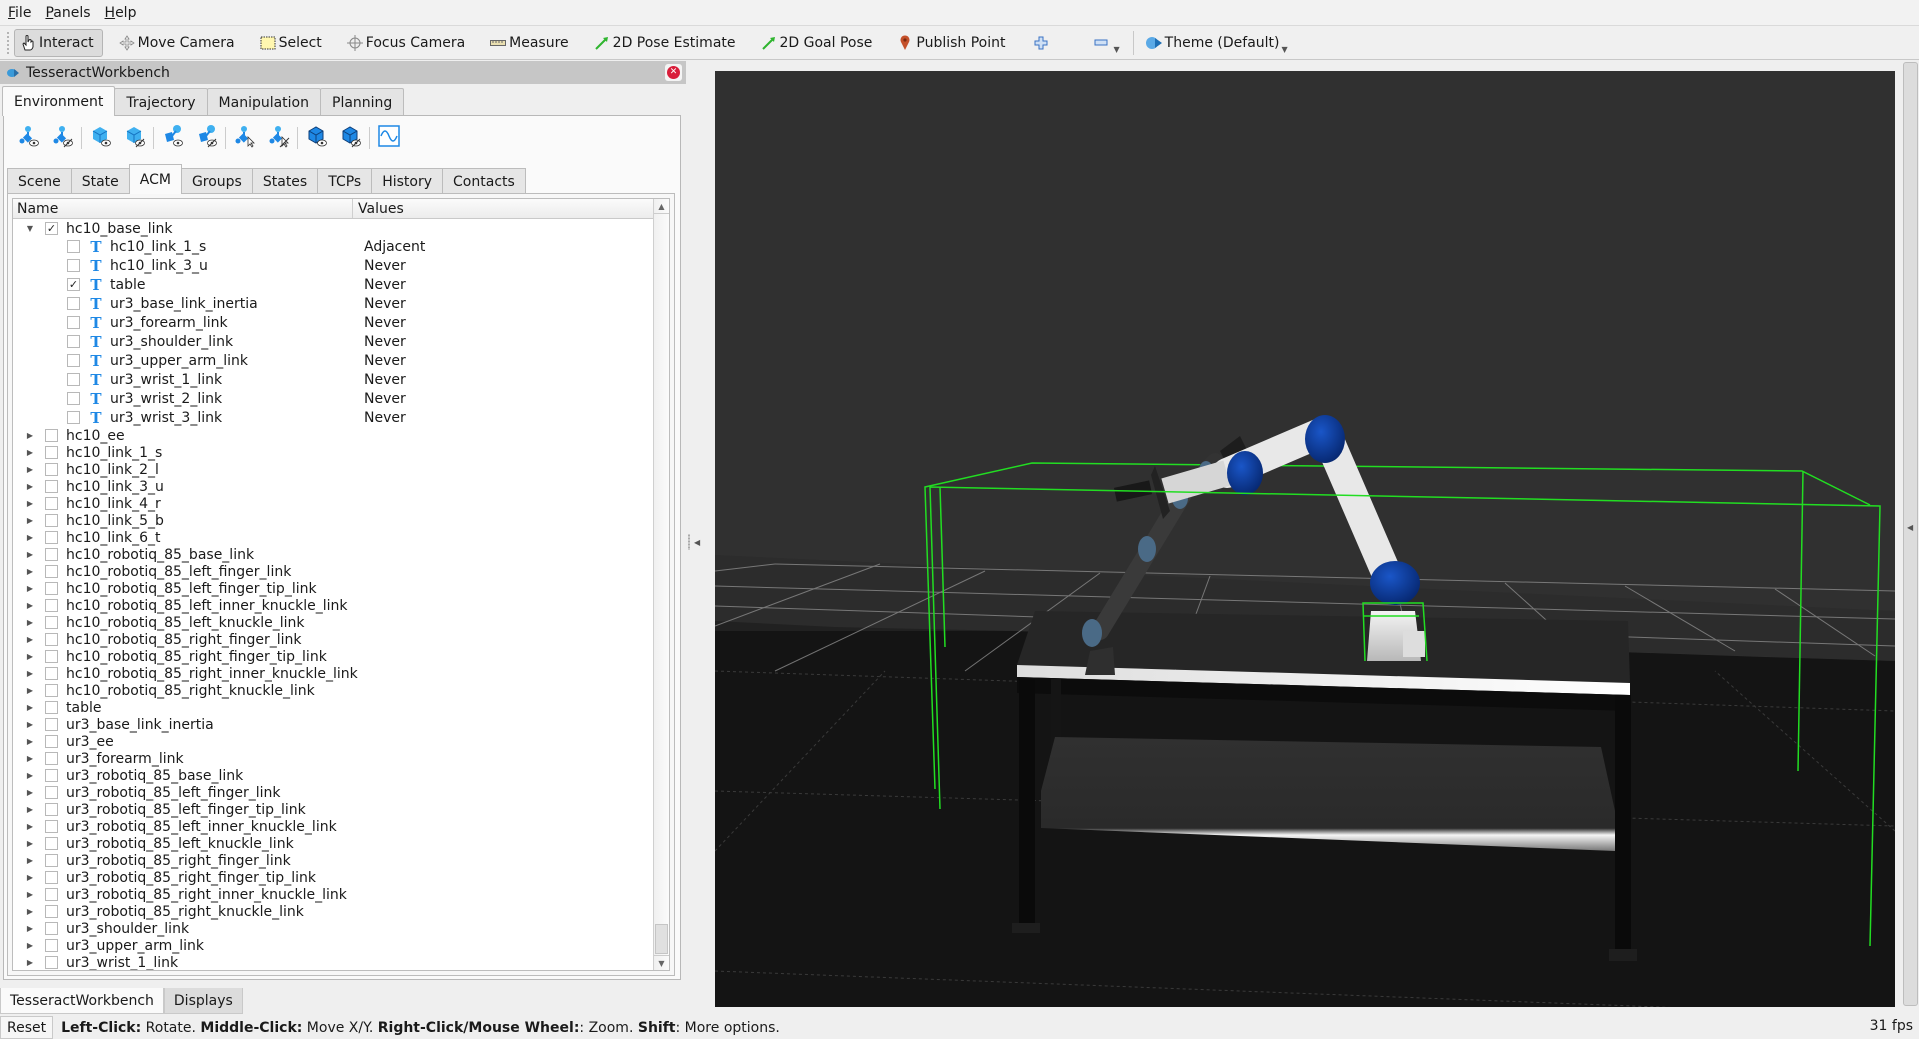  Describe the element at coordinates (378, 208) in the screenshot. I see `column-header-values: Values` at that location.